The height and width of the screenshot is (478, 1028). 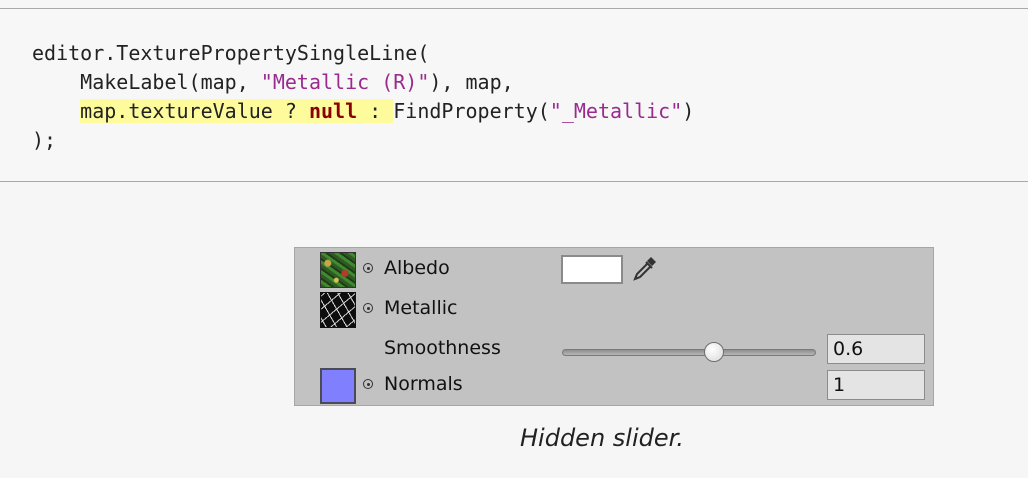 What do you see at coordinates (231, 53) in the screenshot?
I see `code-text: editor.TexturePropertySingleLine(` at bounding box center [231, 53].